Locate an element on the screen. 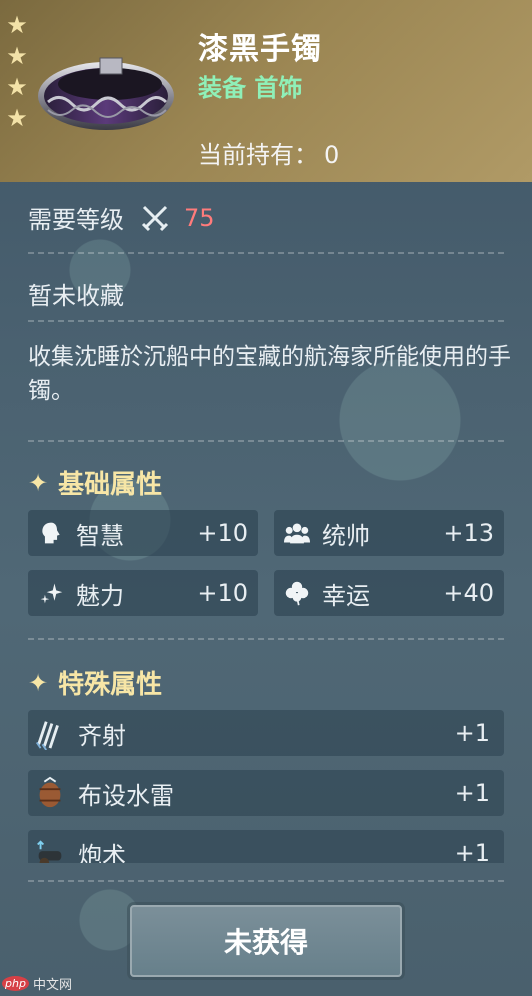  collection-status: 暂未收藏 is located at coordinates (76, 296).